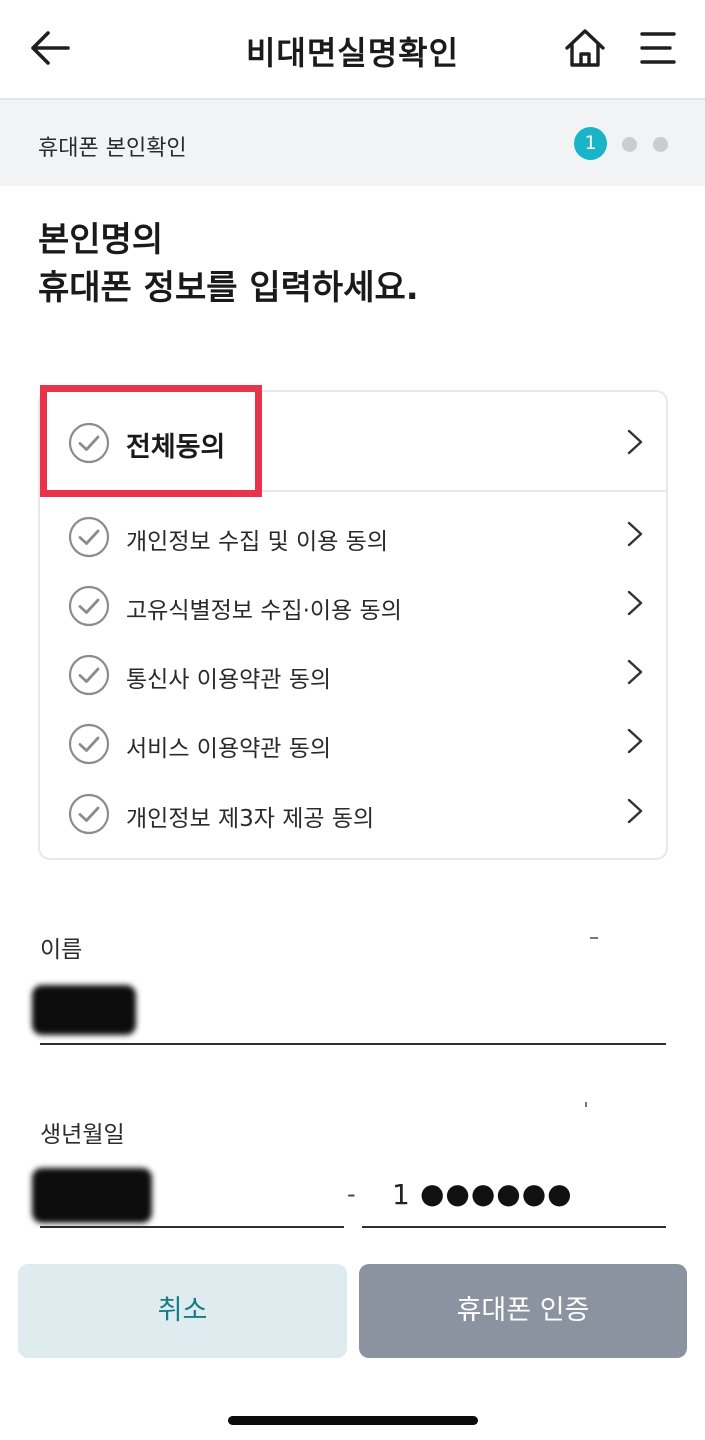  Describe the element at coordinates (192, 1198) in the screenshot. I see `birthdate-input` at that location.